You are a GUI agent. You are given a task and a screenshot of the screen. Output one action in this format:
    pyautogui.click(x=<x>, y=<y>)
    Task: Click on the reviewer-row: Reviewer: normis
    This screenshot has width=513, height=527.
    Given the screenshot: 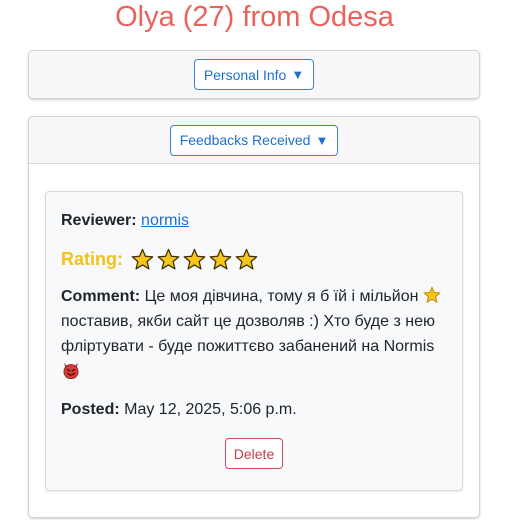 What is the action you would take?
    pyautogui.click(x=254, y=221)
    